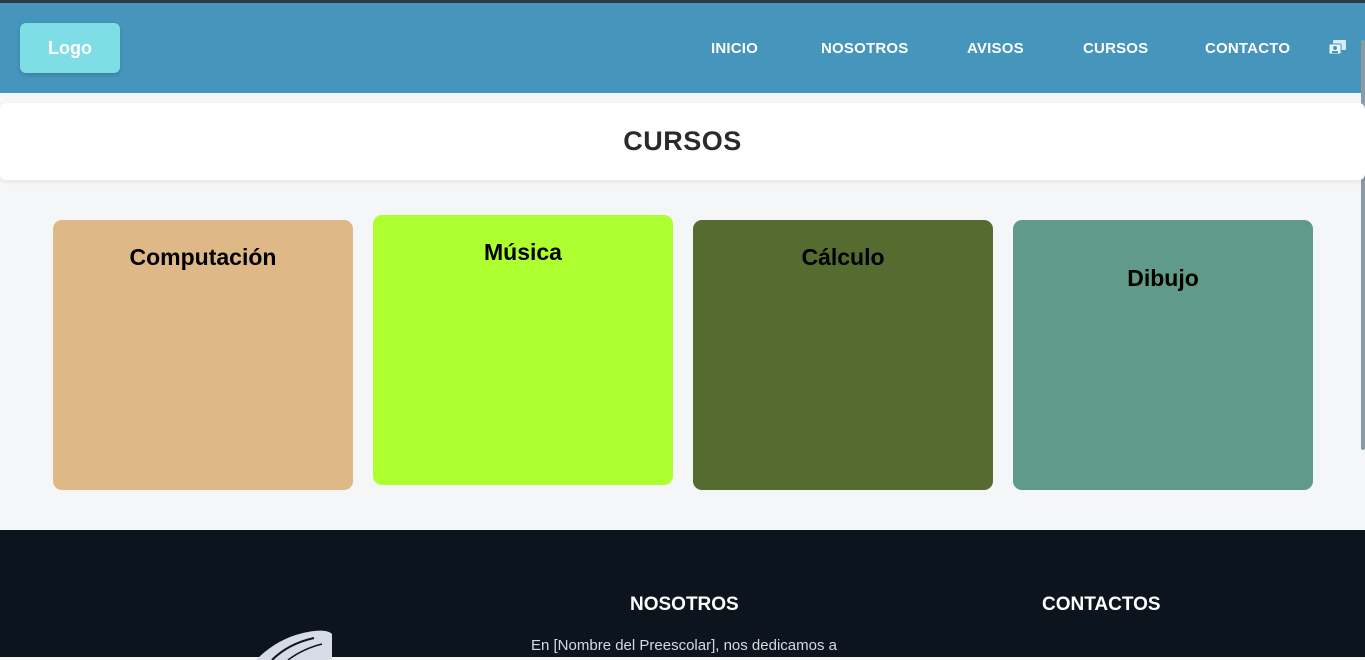 The image size is (1365, 660). Describe the element at coordinates (1363, 245) in the screenshot. I see `scrollbar` at that location.